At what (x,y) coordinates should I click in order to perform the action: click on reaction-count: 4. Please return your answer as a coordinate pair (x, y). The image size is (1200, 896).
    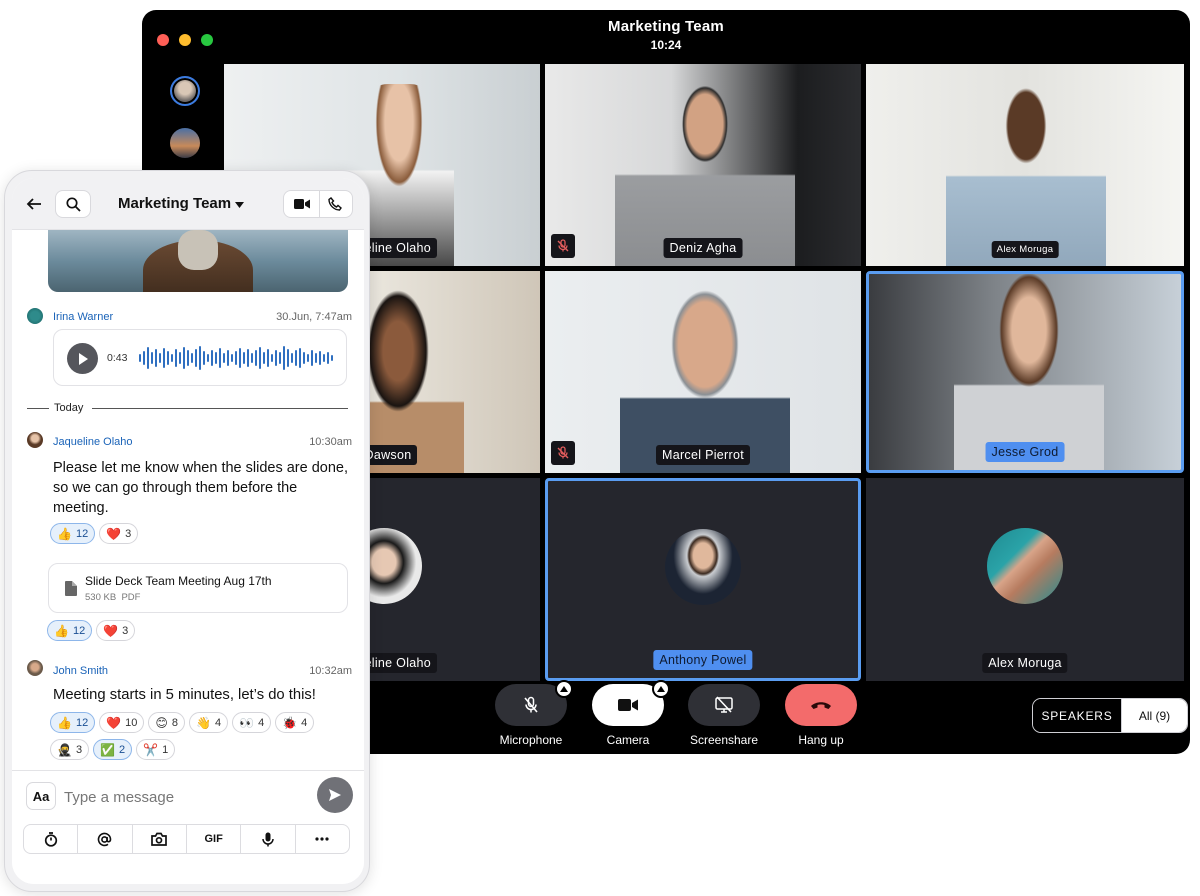
    Looking at the image, I should click on (261, 722).